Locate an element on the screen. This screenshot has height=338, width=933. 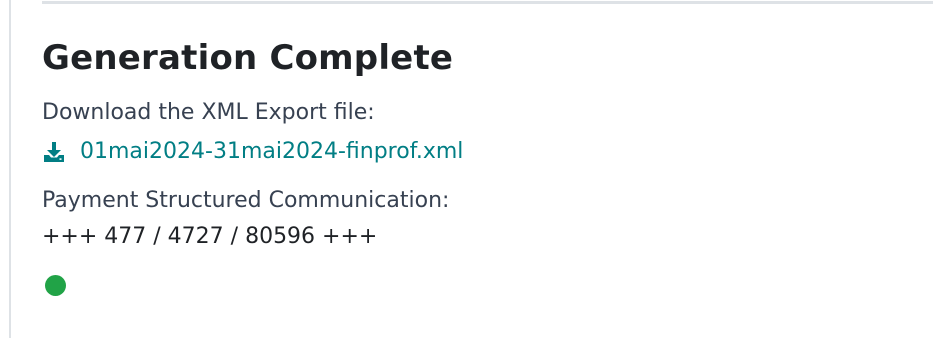
download-file-name: 01mai2024-31mai2024-finprof.xml is located at coordinates (272, 151).